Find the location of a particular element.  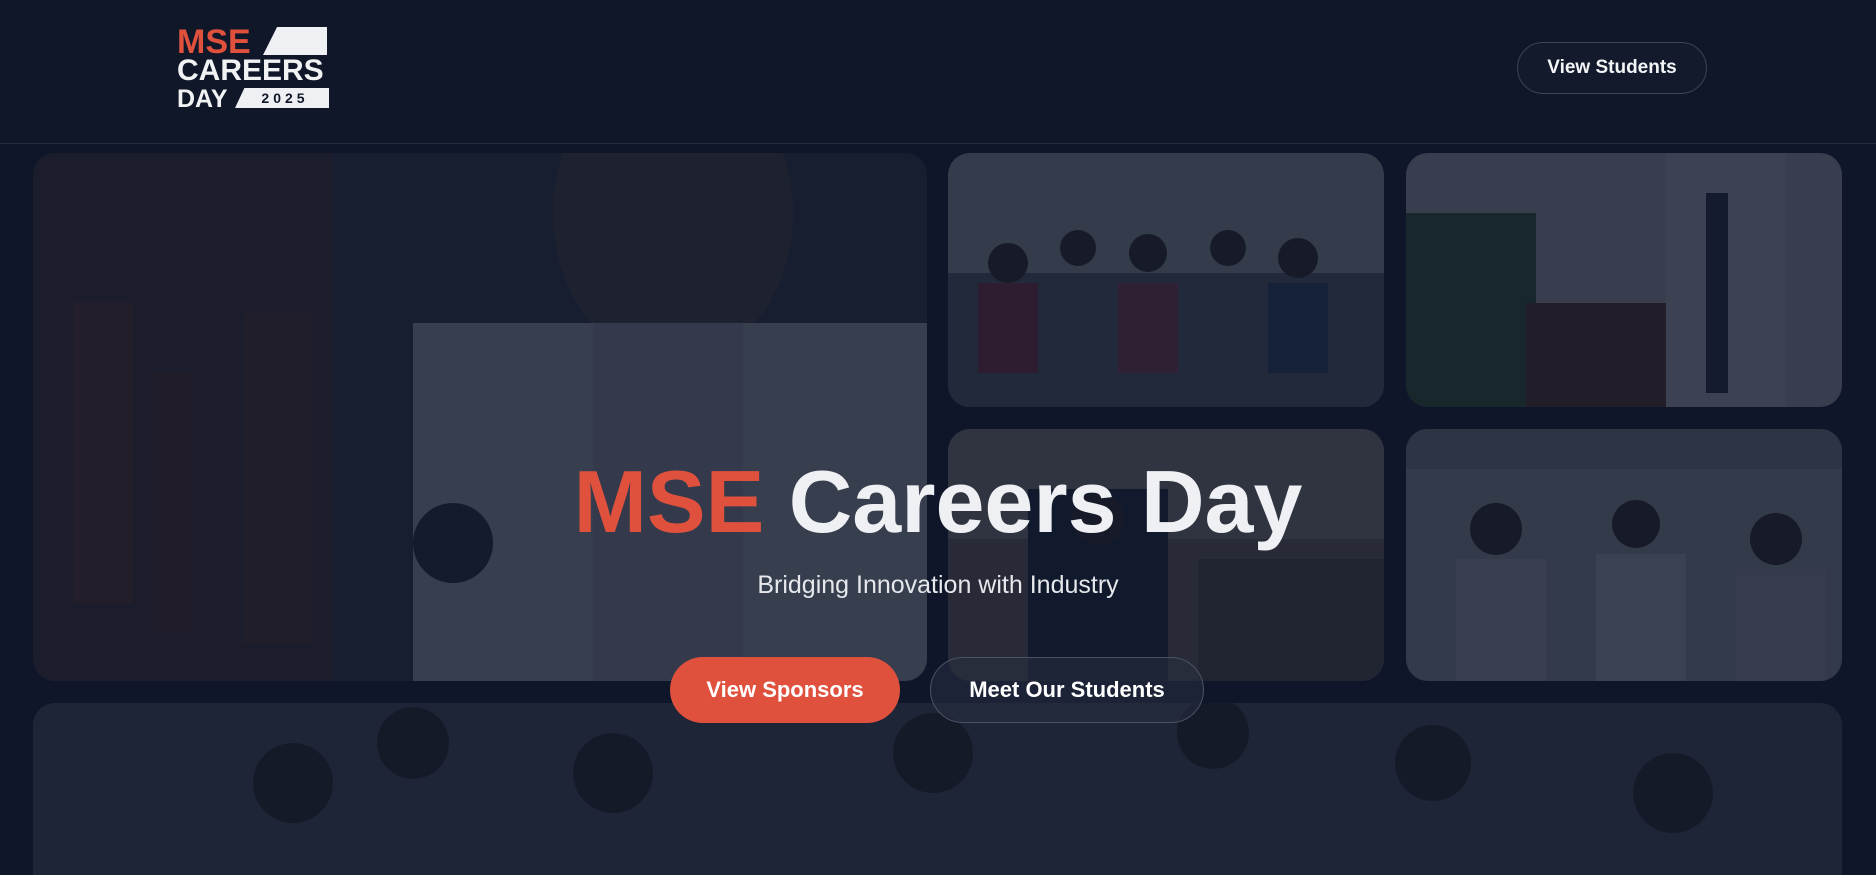

hero-title: MSE Careers Day is located at coordinates (938, 502).